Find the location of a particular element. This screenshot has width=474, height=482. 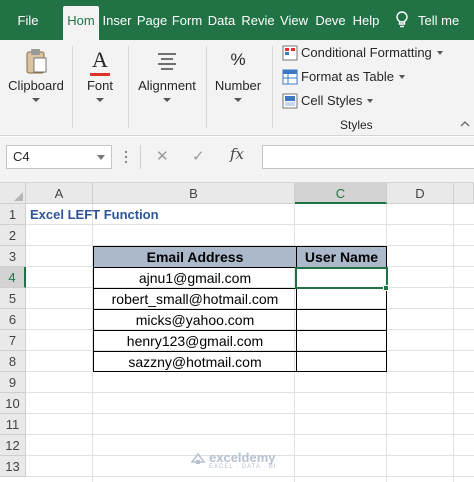

column-header-a: A is located at coordinates (59, 193).